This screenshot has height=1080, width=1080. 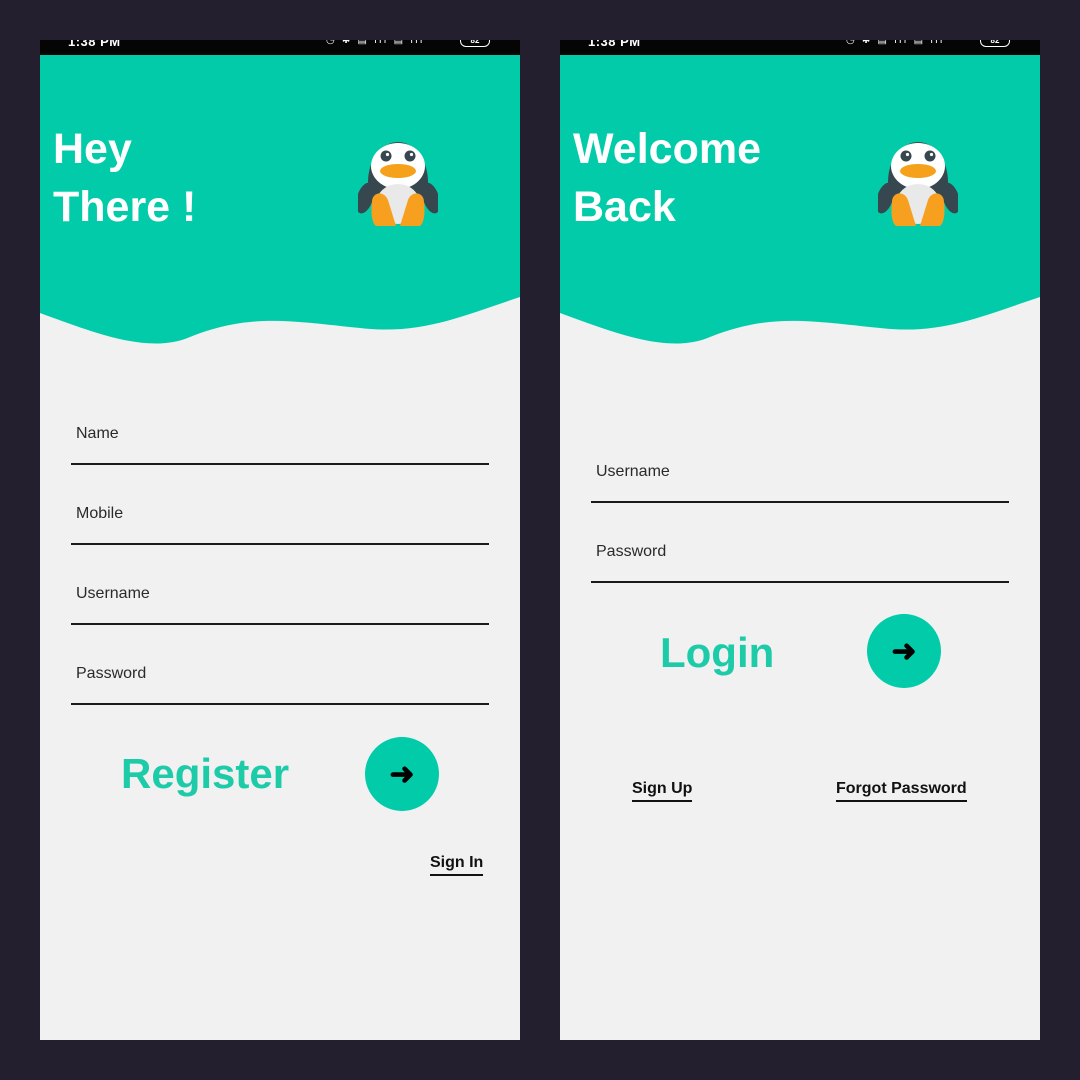 I want to click on register-button: ➜, so click(x=402, y=774).